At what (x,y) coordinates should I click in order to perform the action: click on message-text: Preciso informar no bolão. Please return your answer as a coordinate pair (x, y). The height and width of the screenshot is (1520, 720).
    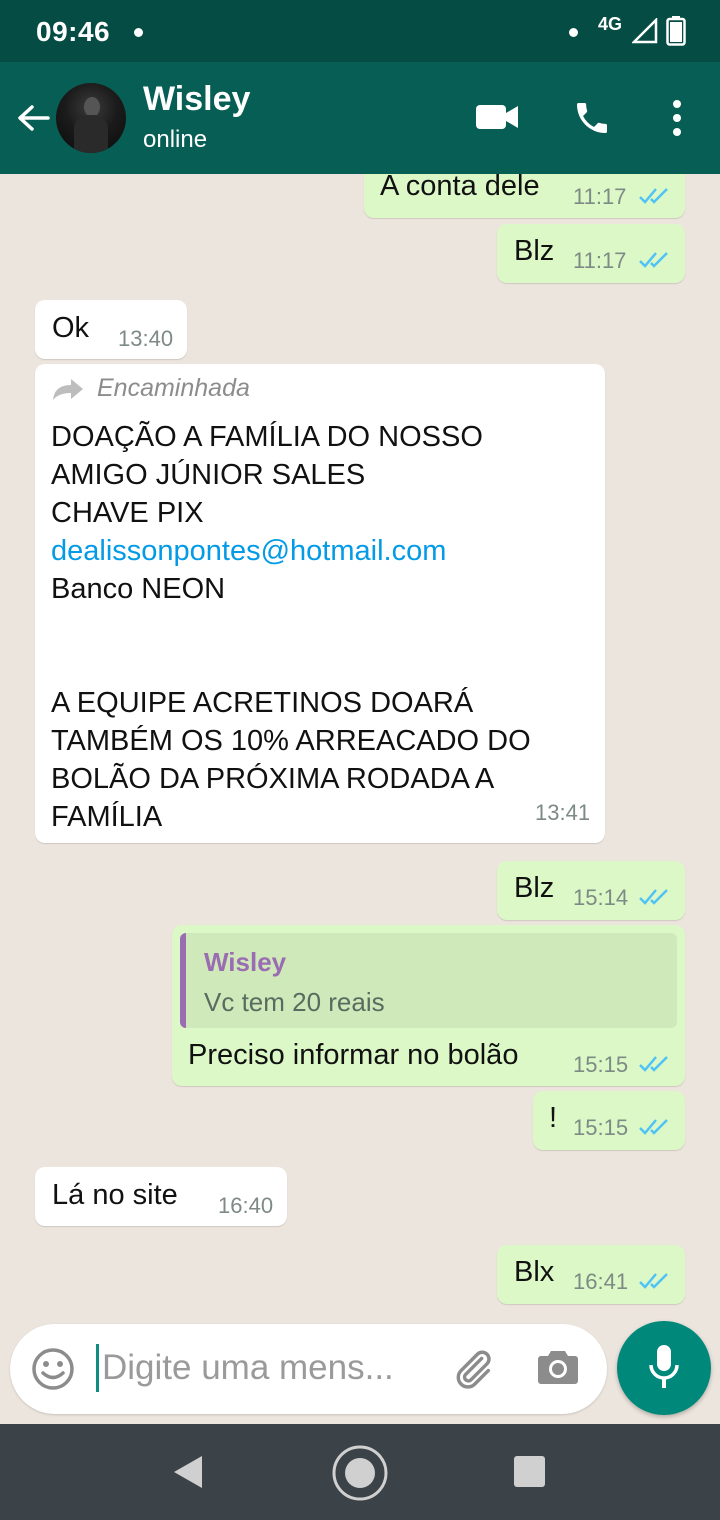
    Looking at the image, I should click on (353, 1055).